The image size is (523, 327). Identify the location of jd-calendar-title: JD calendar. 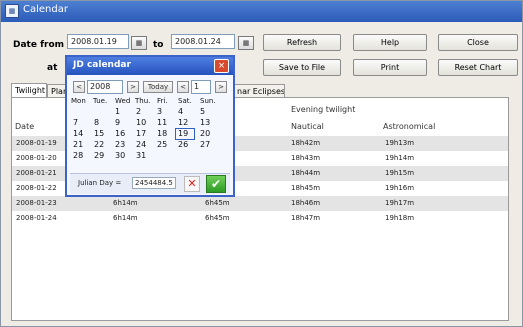
(102, 65).